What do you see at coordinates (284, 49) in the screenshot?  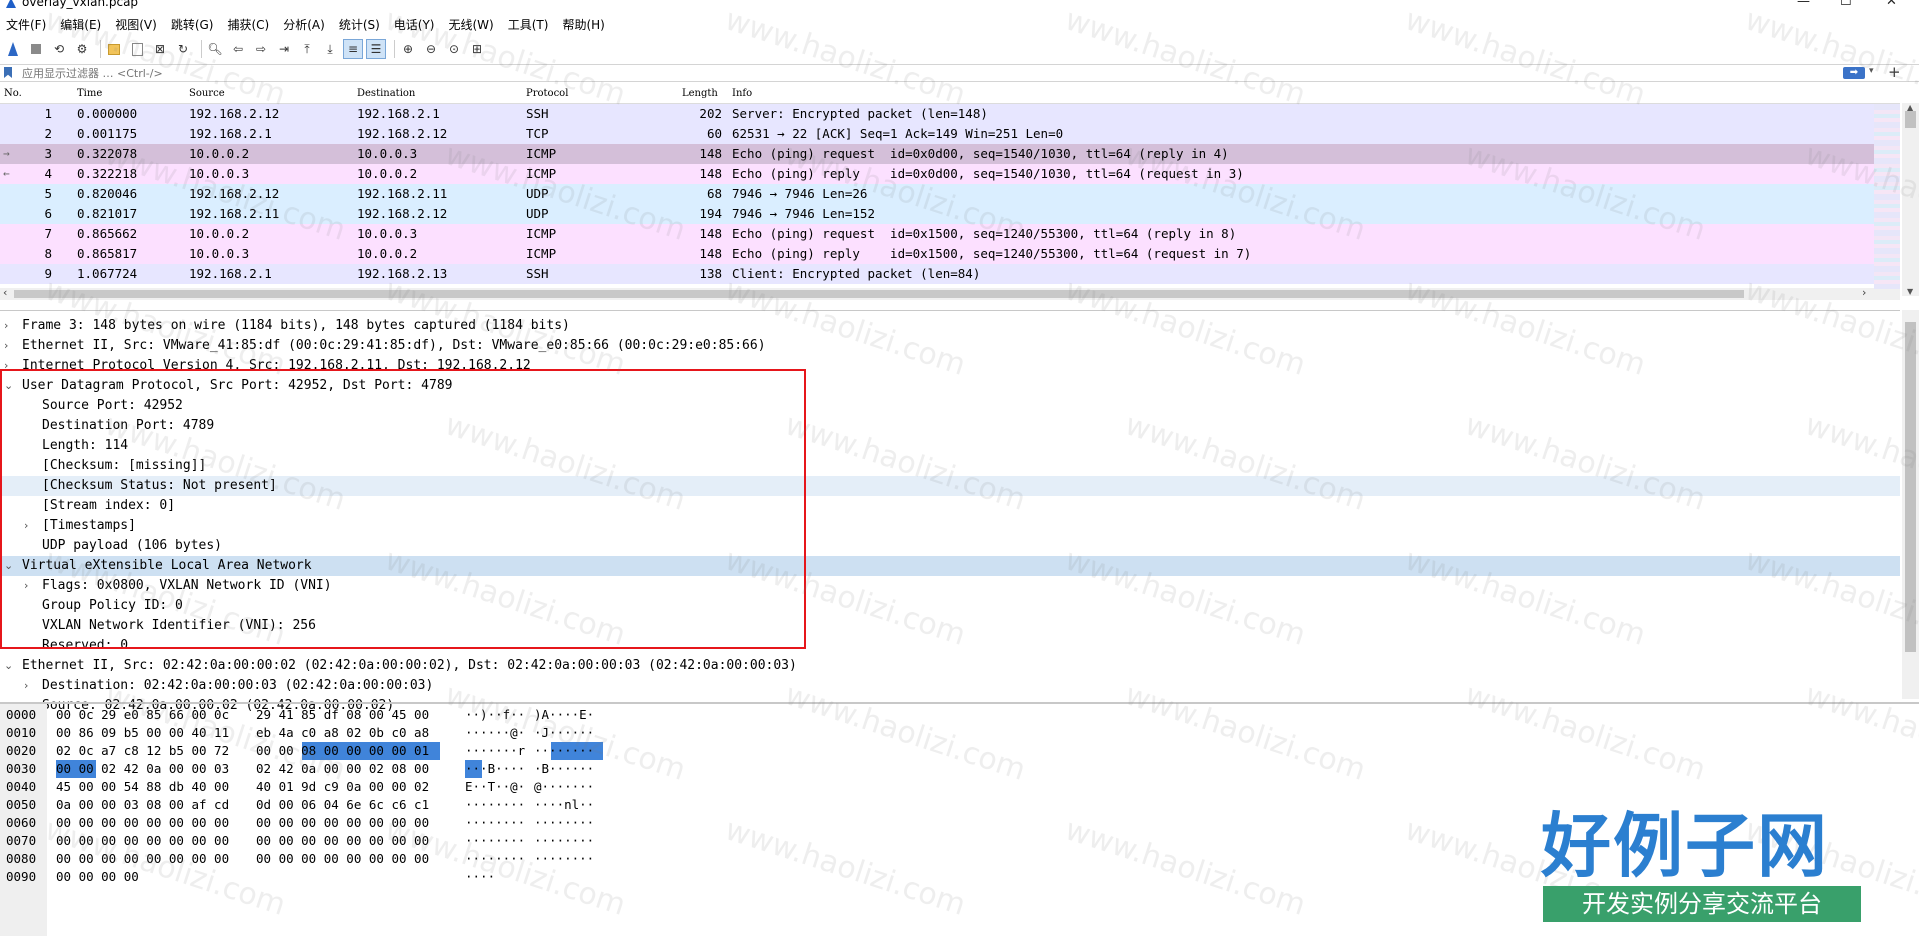 I see `go-to-packet-icon: ⇥` at bounding box center [284, 49].